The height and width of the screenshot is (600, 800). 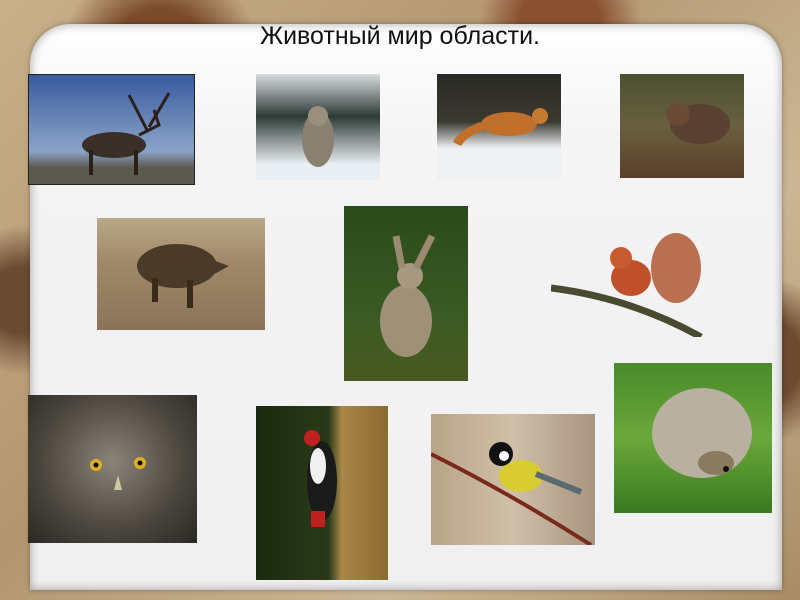 What do you see at coordinates (693, 438) in the screenshot?
I see `photo-hedgehog` at bounding box center [693, 438].